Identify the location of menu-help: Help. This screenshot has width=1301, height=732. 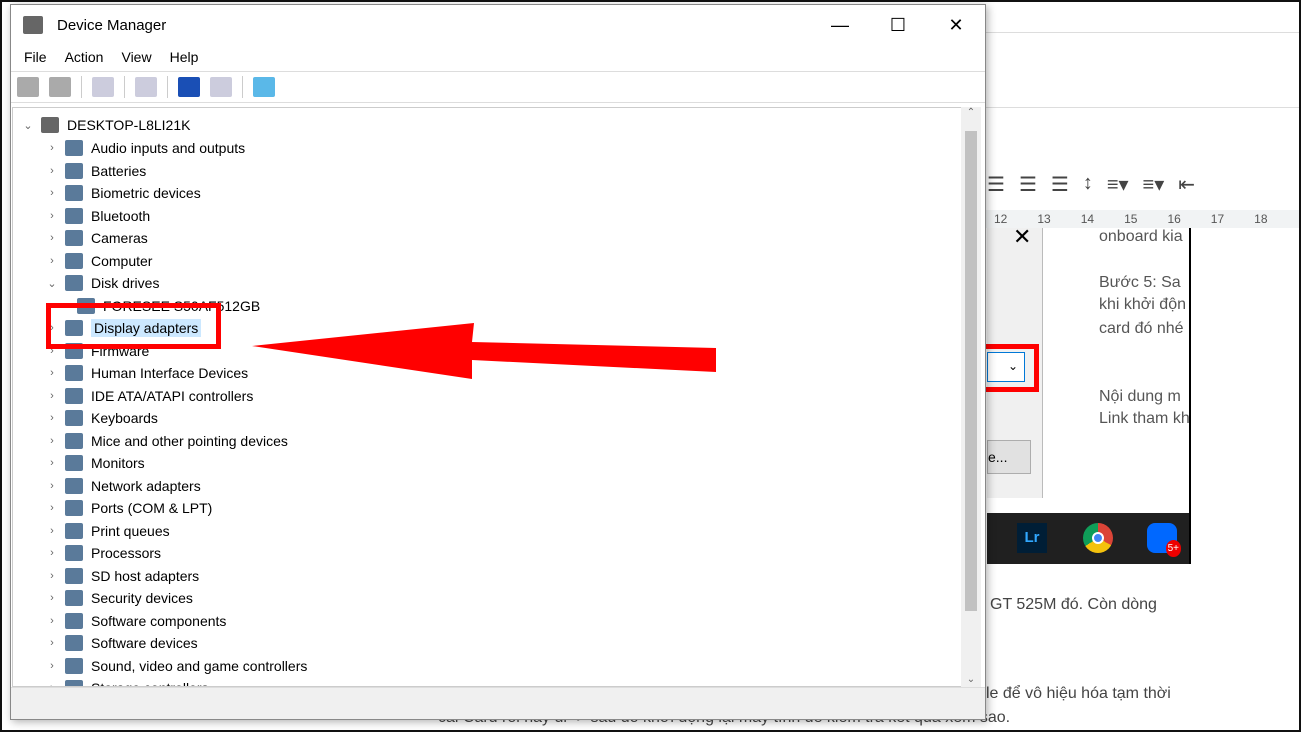
(184, 58).